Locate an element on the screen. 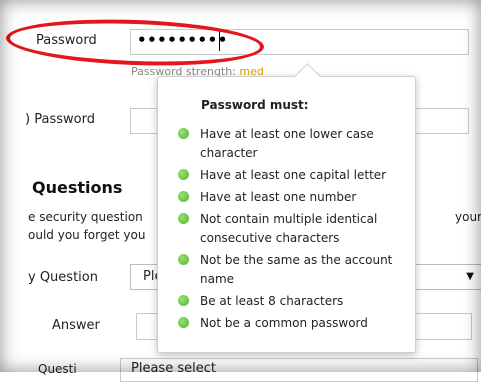  confirm-password-label: ) Password is located at coordinates (60, 119).